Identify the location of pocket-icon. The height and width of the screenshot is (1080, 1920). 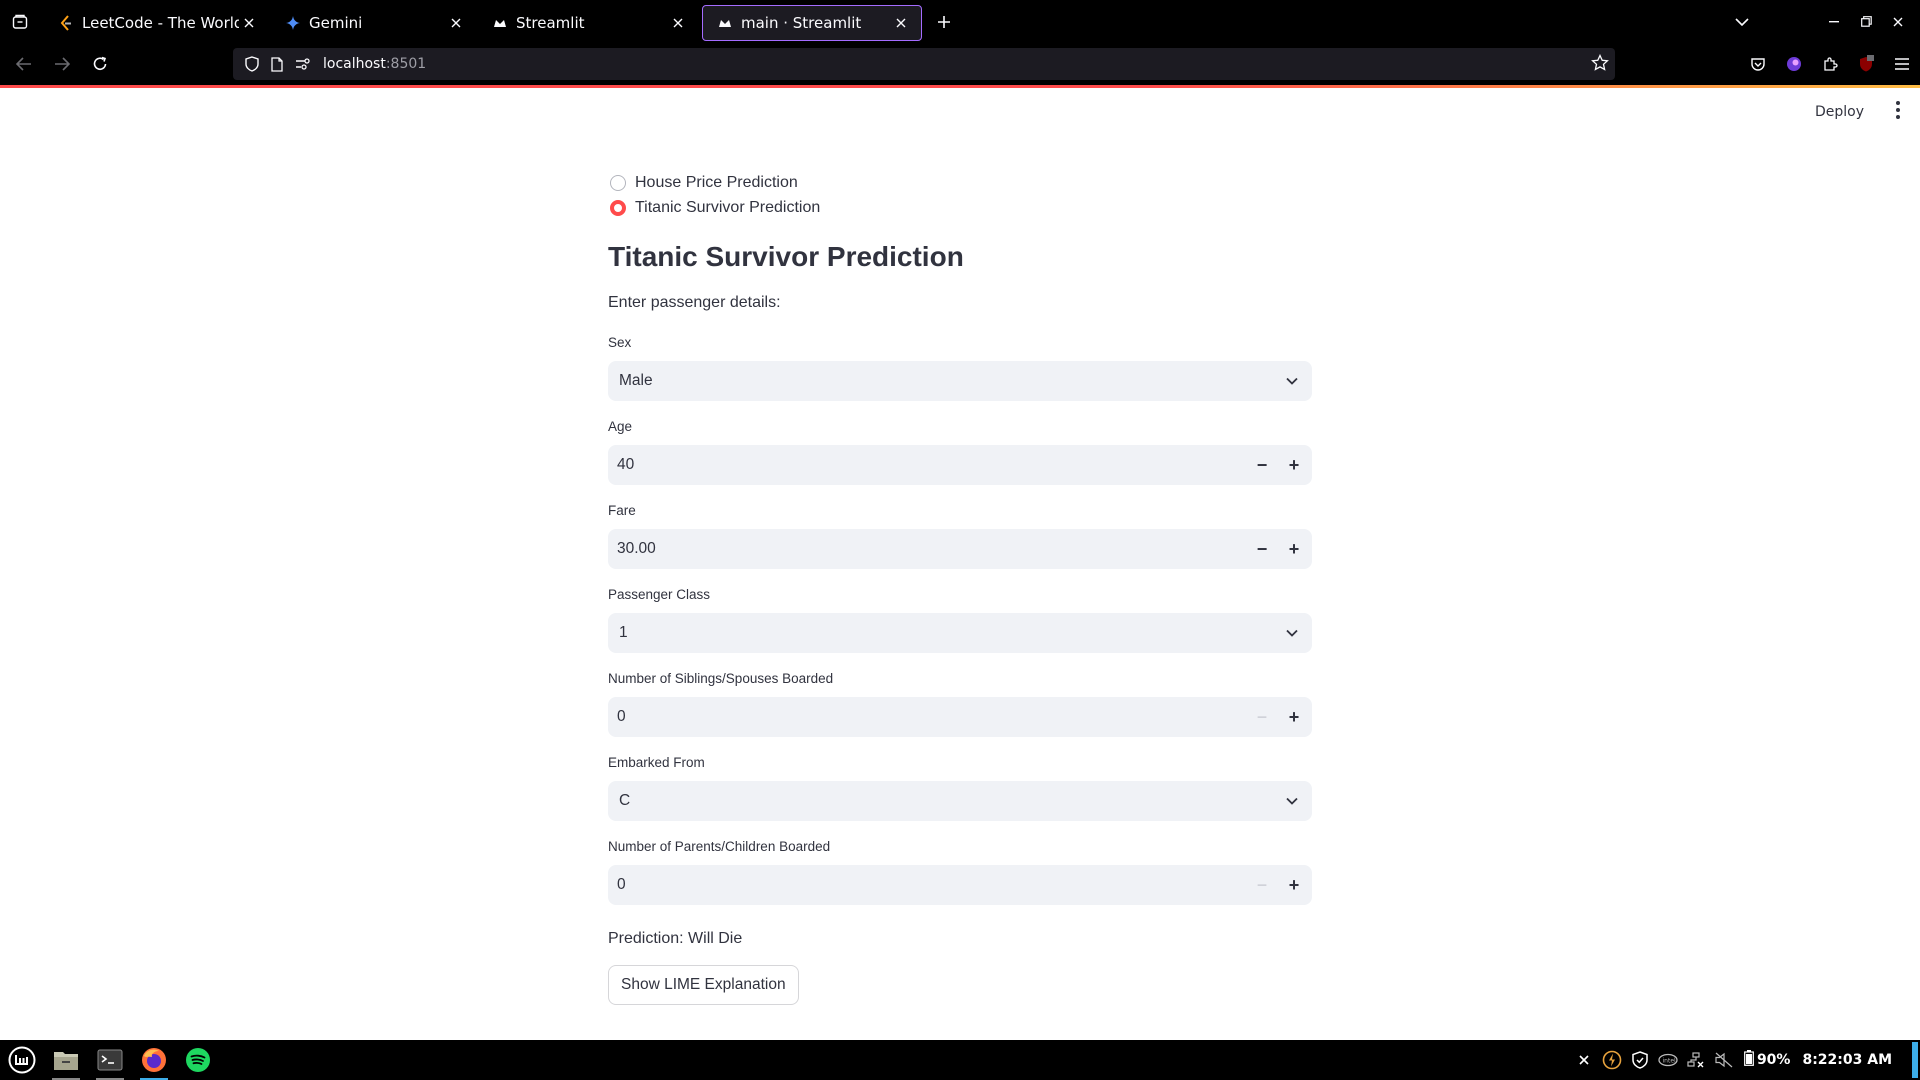
(1758, 64).